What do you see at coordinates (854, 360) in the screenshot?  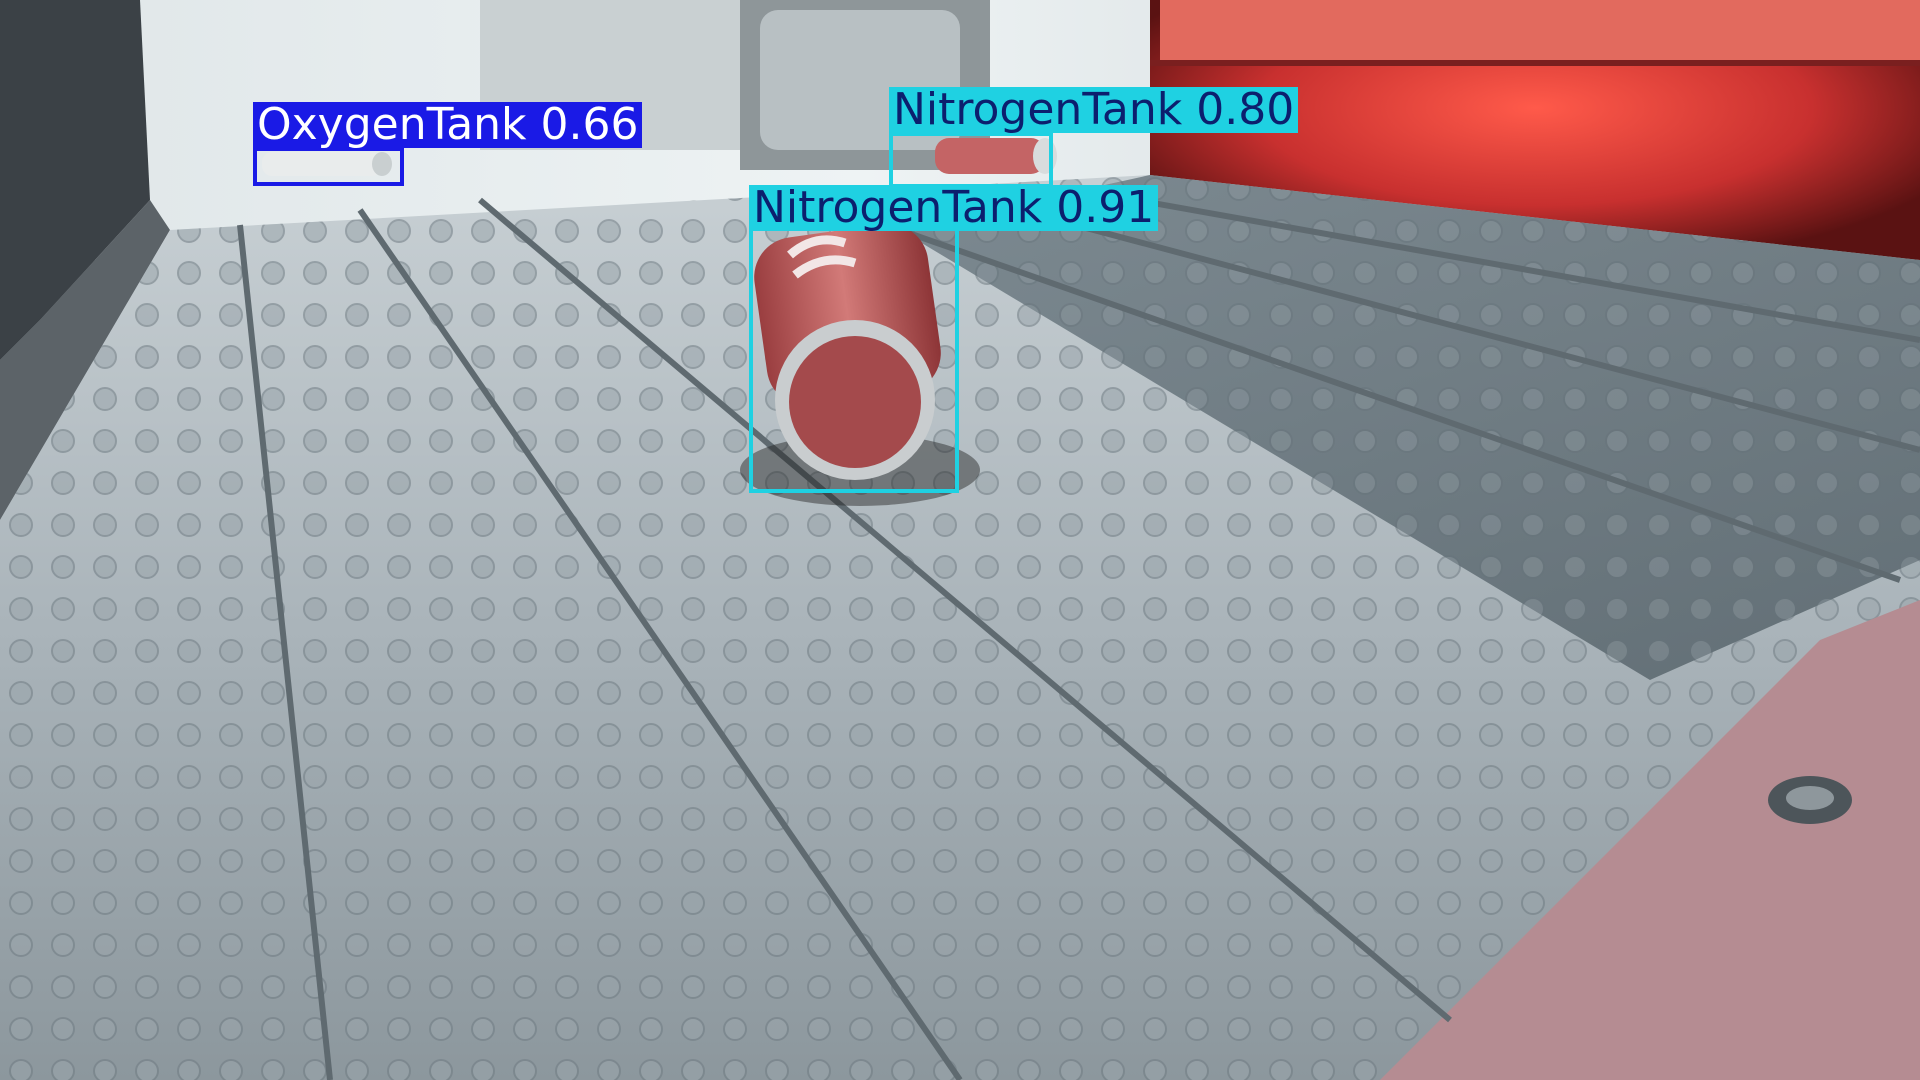 I see `nitrogen-tank-near-box` at bounding box center [854, 360].